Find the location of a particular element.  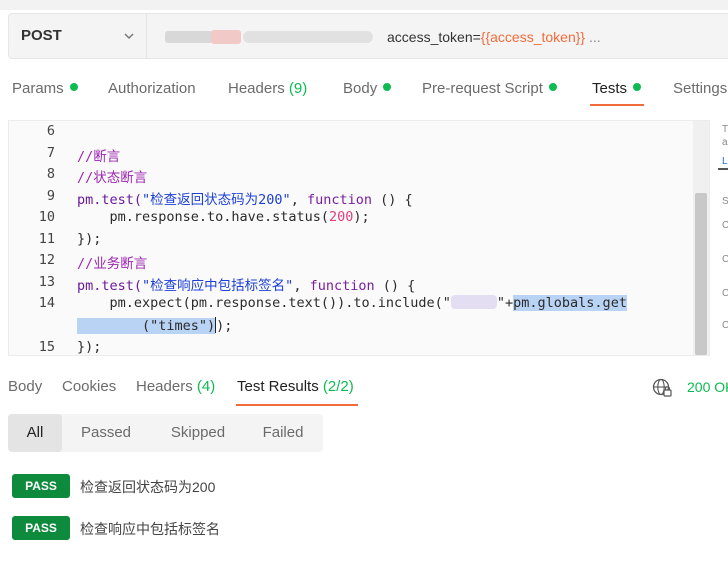

tab-body: Body is located at coordinates (367, 88).